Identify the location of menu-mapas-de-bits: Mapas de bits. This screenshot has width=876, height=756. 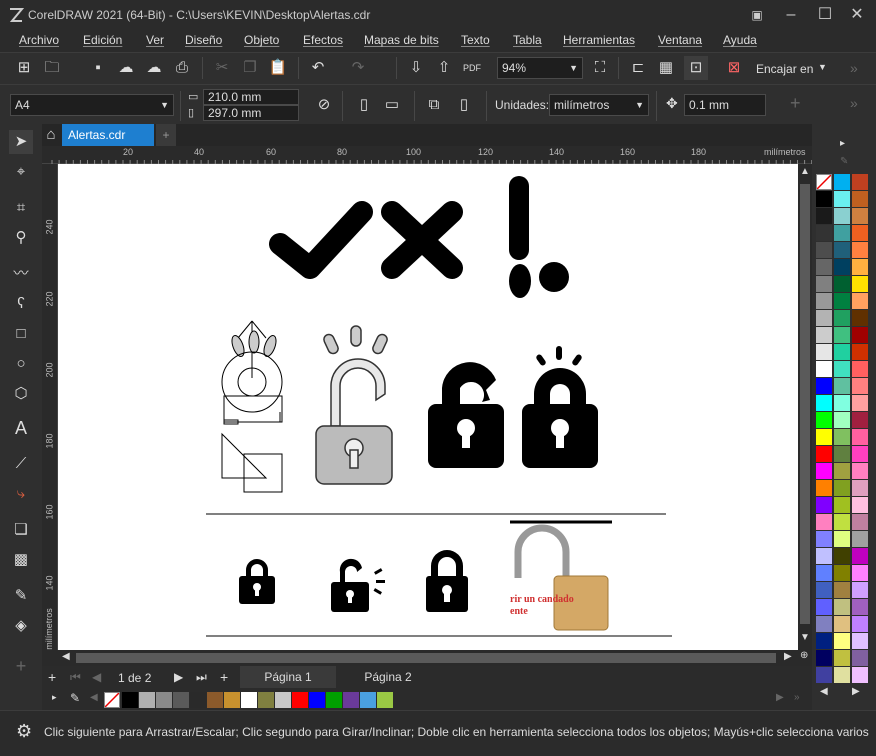
(401, 40).